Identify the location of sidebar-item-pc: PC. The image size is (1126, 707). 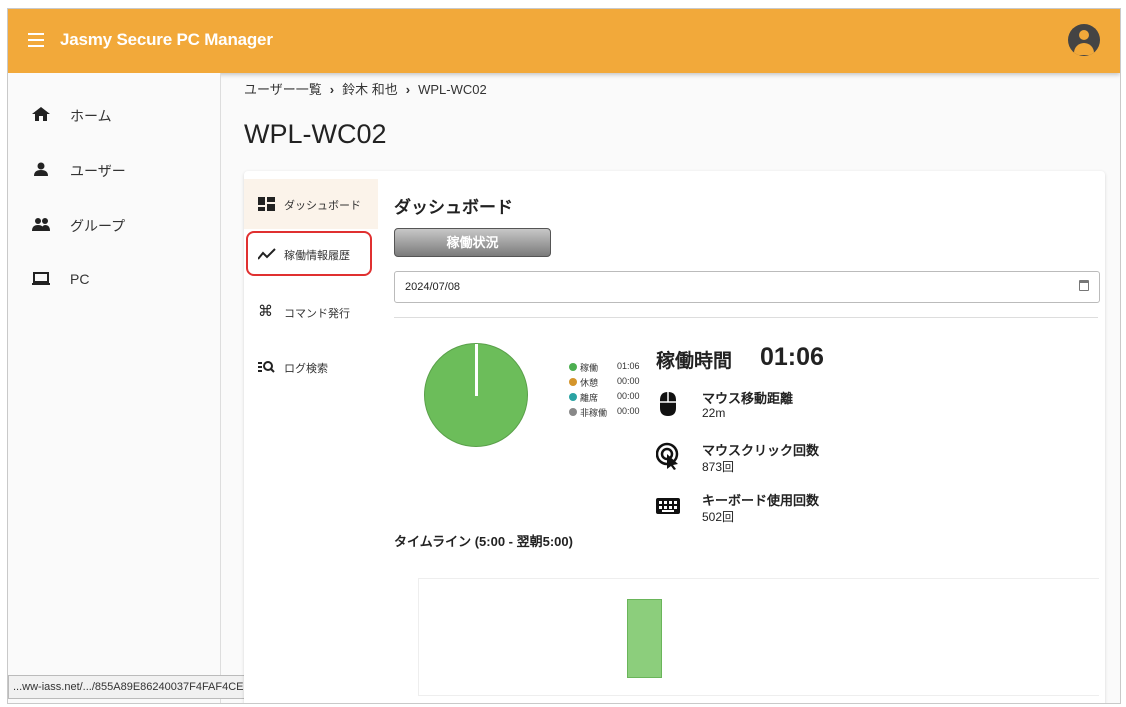
(114, 279).